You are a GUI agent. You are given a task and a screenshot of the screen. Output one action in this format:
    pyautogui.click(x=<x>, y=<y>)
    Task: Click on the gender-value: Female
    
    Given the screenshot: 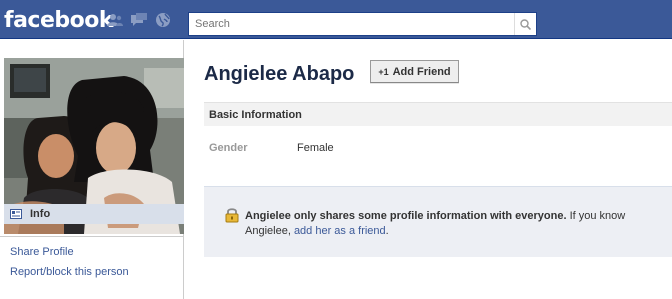 What is the action you would take?
    pyautogui.click(x=315, y=148)
    